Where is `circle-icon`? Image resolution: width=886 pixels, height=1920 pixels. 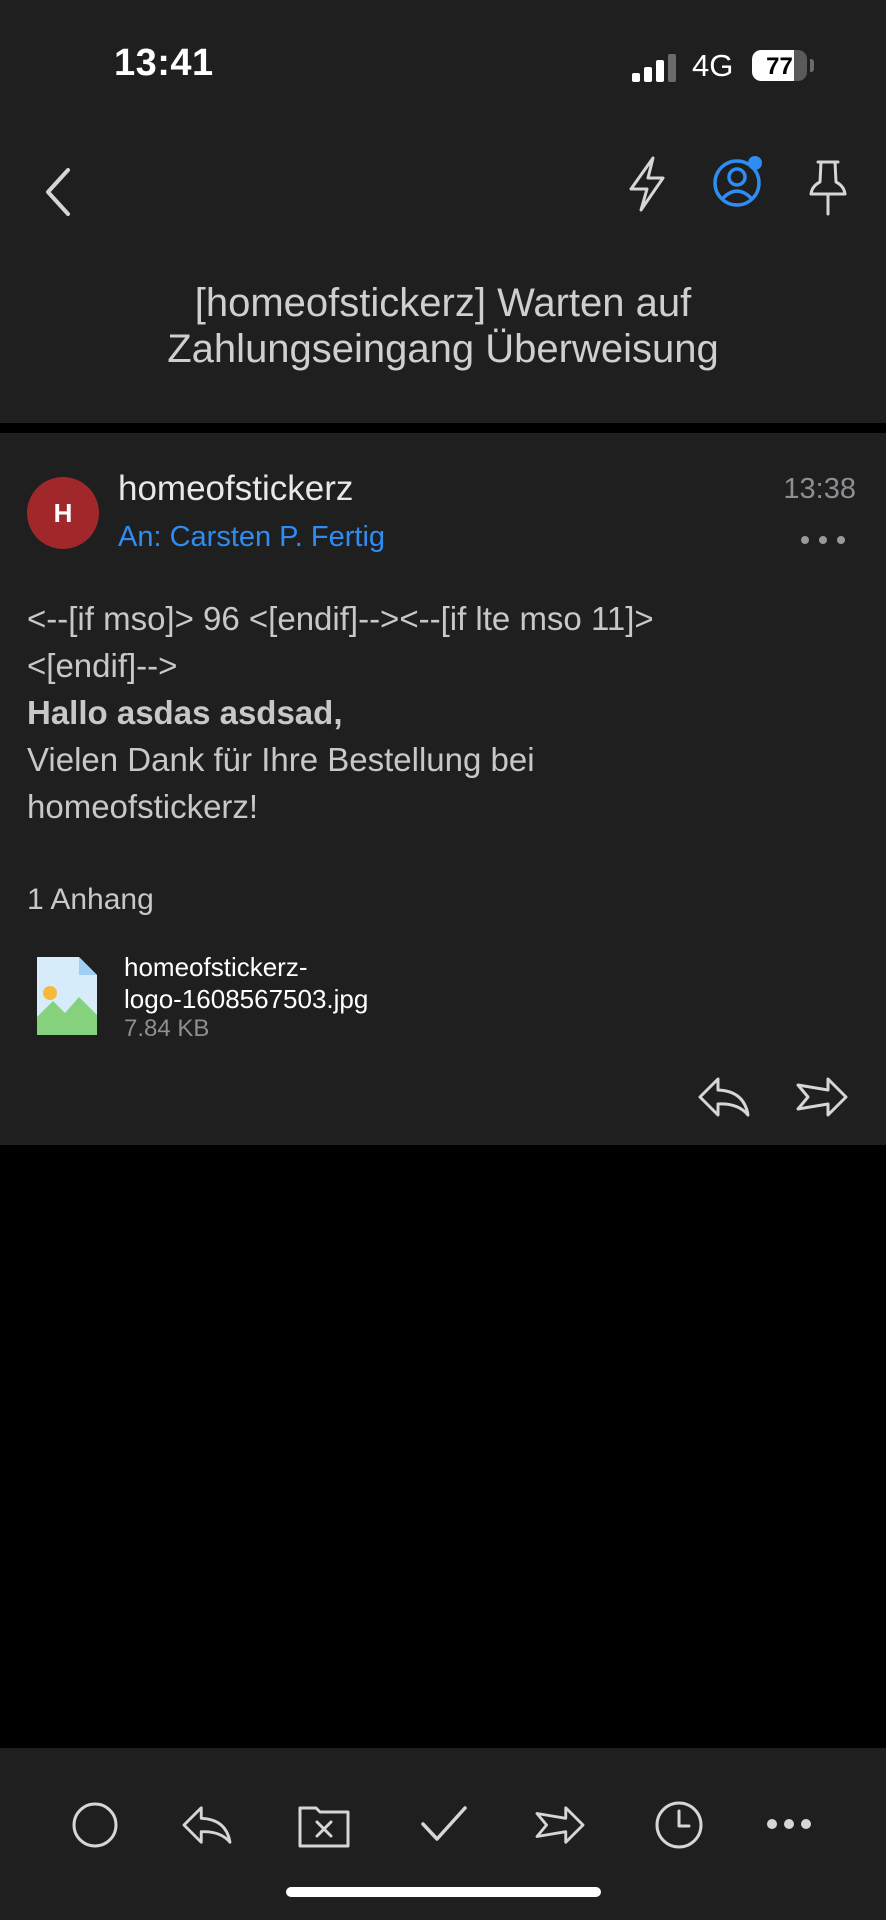
circle-icon is located at coordinates (95, 1825).